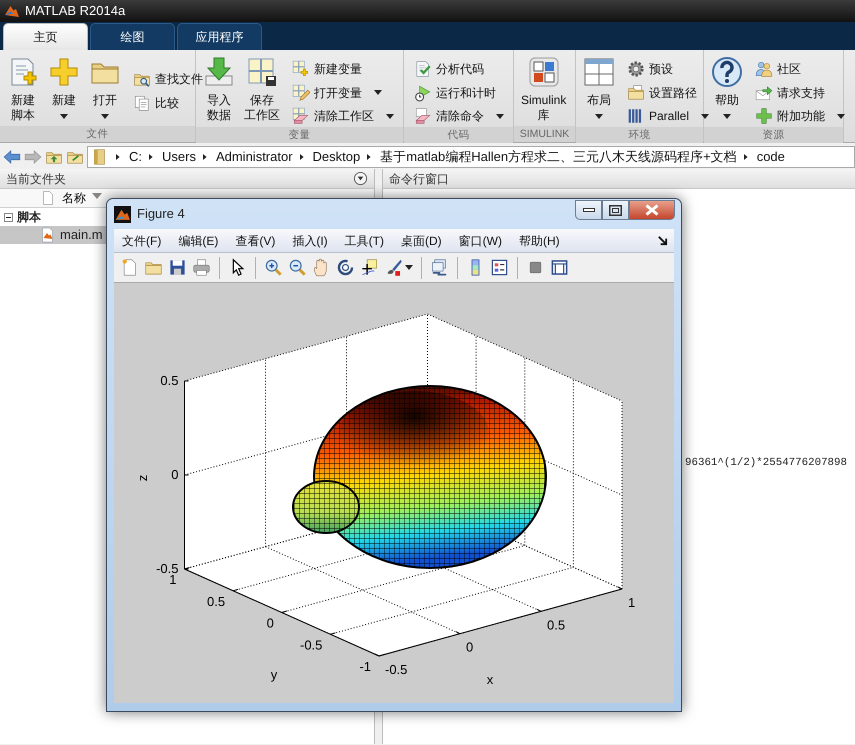 The height and width of the screenshot is (745, 855). Describe the element at coordinates (544, 134) in the screenshot. I see `group-label: SIMULINK` at that location.